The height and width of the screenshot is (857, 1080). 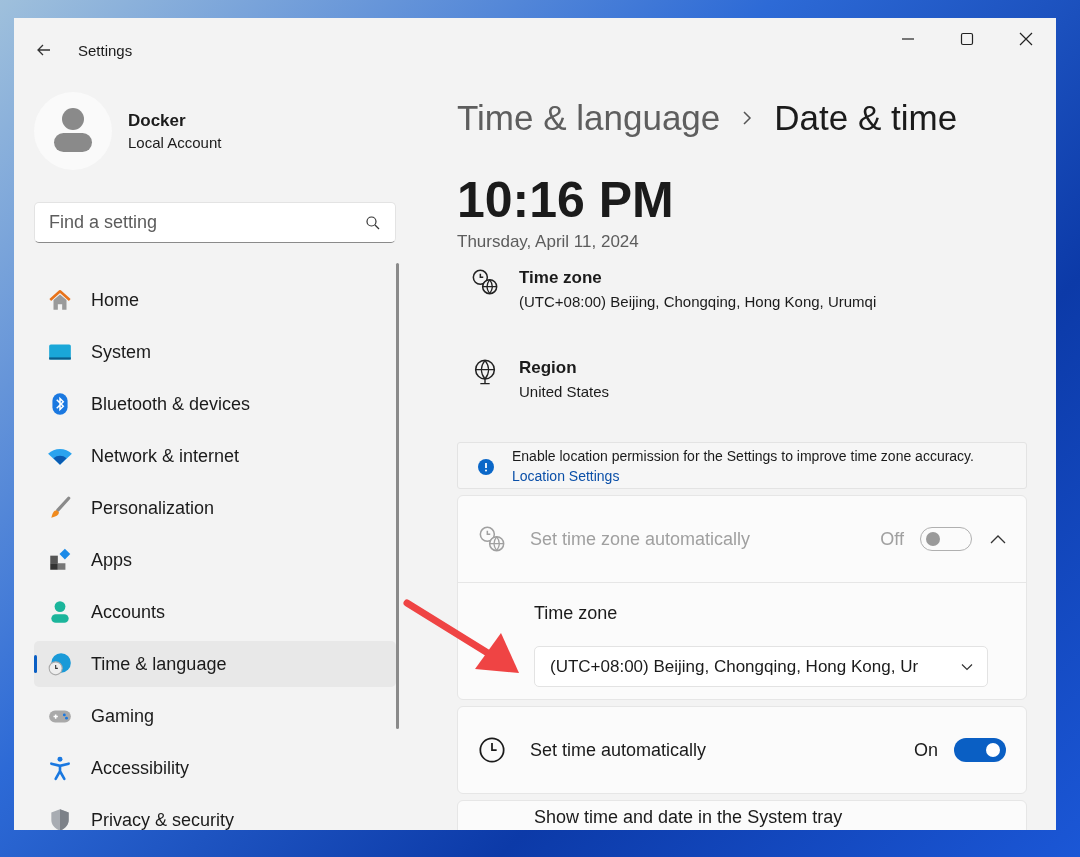 I want to click on location-settings-link: Location Settings, so click(x=566, y=476).